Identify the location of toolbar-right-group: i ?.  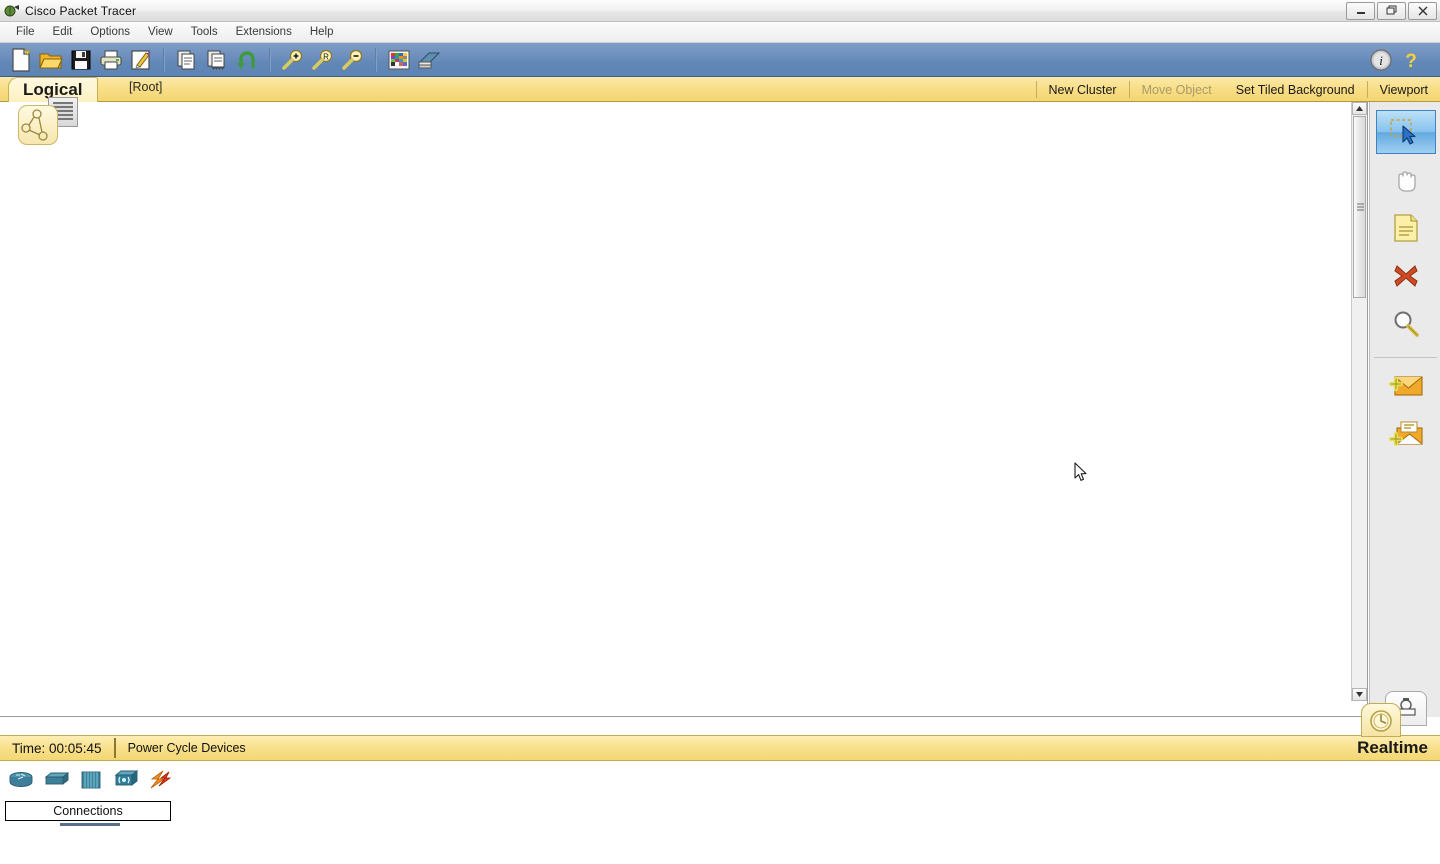
(1400, 60).